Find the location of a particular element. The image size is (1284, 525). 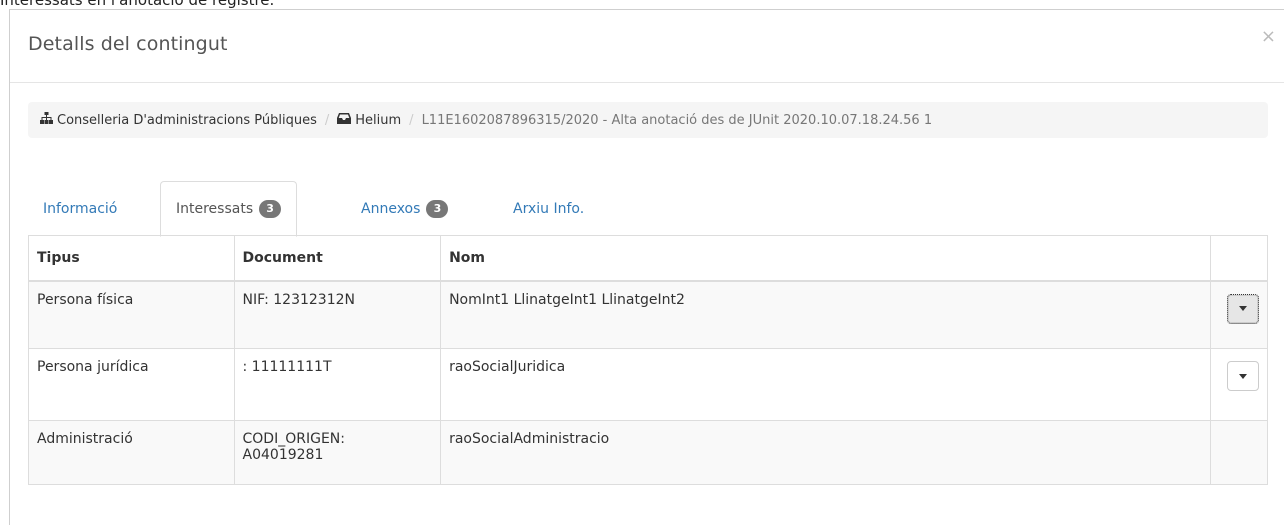

cell-document: CODI_ORIGEN: A04019281 is located at coordinates (337, 452).